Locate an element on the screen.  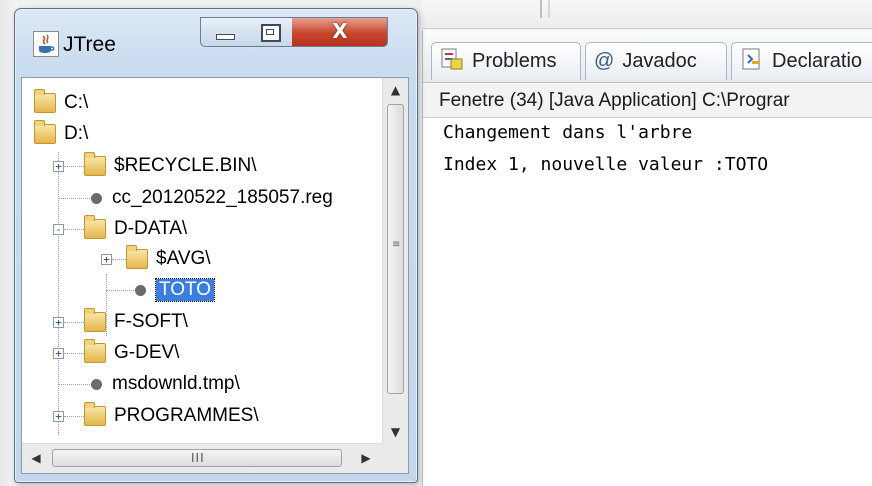
tree-node-label: D-DATA\ is located at coordinates (151, 228).